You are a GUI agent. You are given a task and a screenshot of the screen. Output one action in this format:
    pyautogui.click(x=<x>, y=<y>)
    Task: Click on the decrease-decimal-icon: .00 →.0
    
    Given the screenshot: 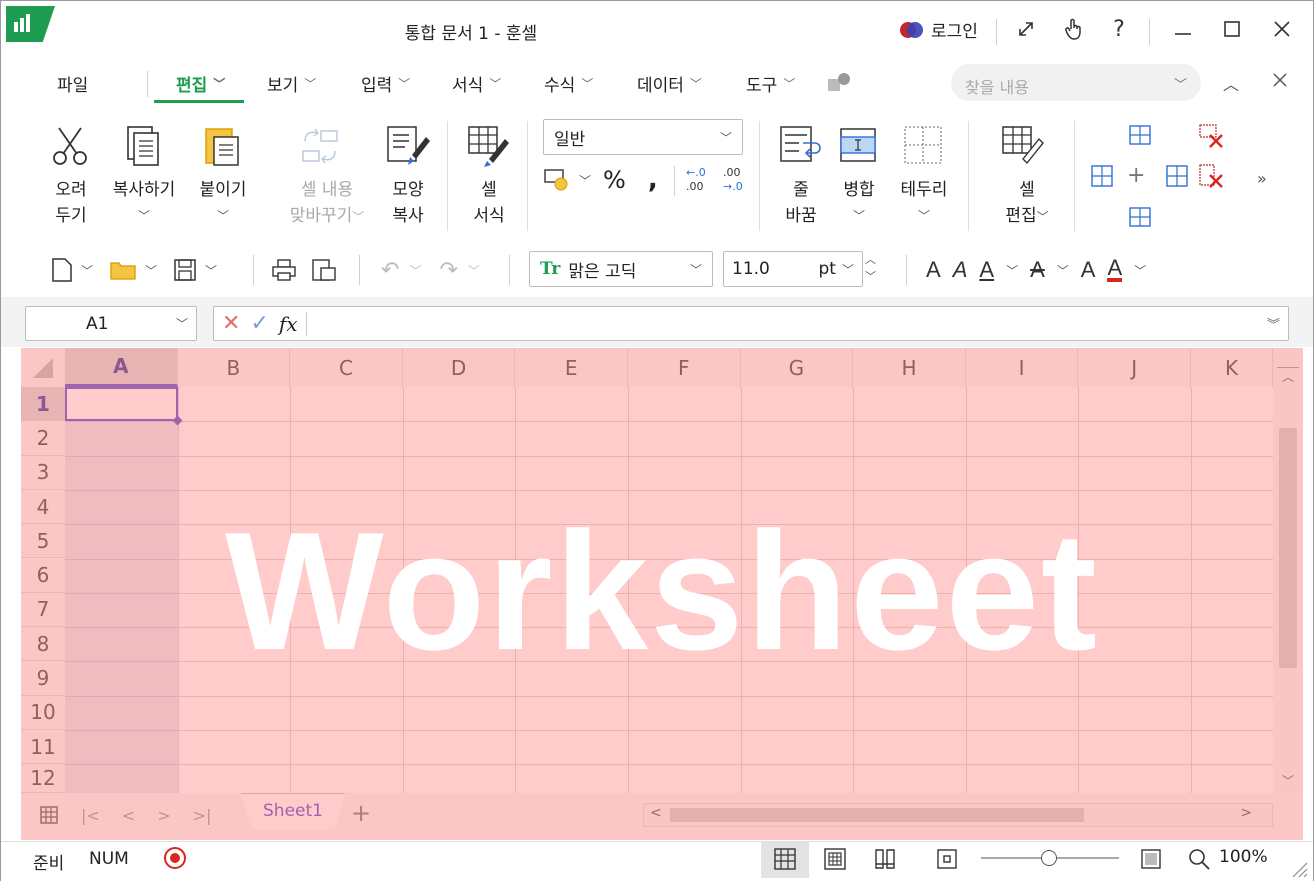 What is the action you would take?
    pyautogui.click(x=734, y=181)
    